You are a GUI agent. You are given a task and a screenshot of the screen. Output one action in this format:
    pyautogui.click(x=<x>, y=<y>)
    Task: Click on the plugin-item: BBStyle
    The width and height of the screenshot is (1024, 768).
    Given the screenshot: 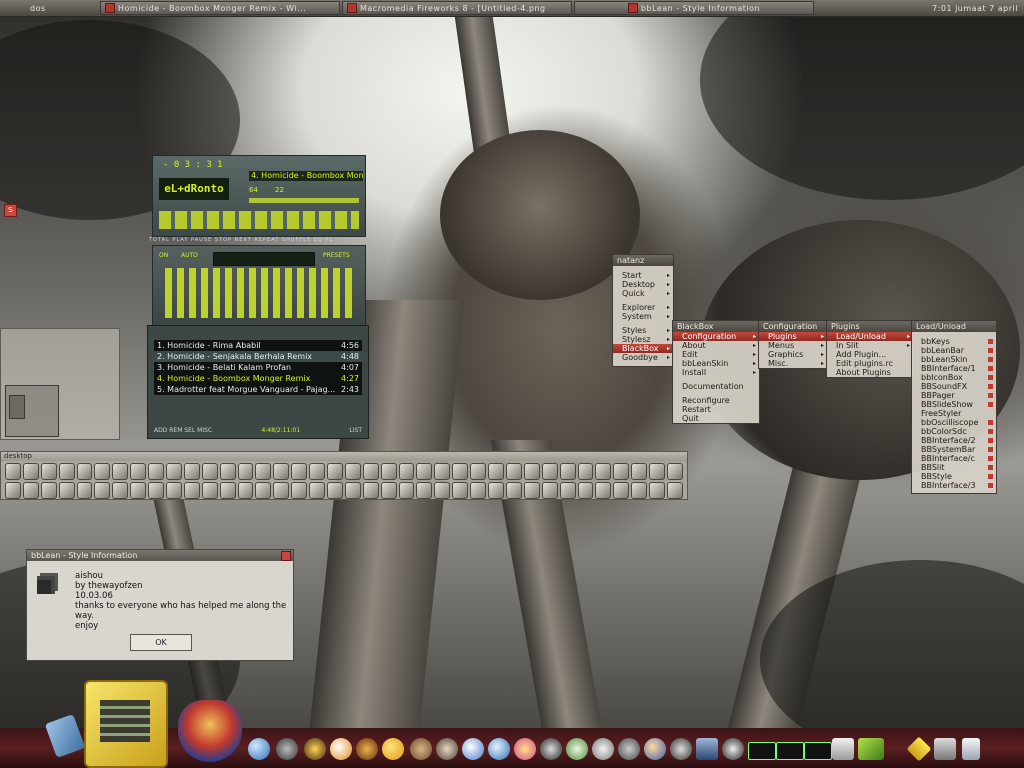 What is the action you would take?
    pyautogui.click(x=954, y=476)
    